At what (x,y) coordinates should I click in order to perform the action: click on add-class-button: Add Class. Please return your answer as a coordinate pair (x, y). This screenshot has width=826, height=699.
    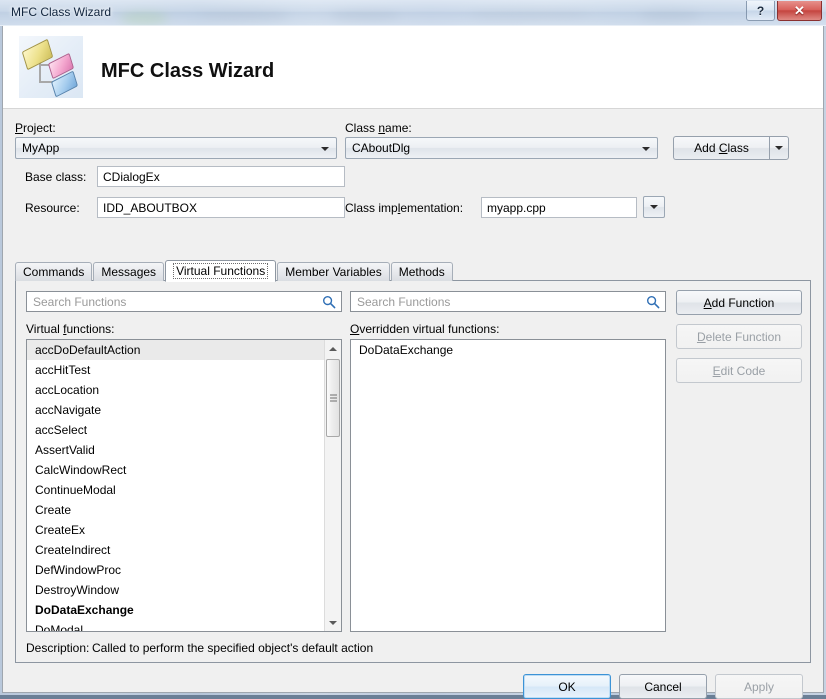
    Looking at the image, I should click on (721, 148).